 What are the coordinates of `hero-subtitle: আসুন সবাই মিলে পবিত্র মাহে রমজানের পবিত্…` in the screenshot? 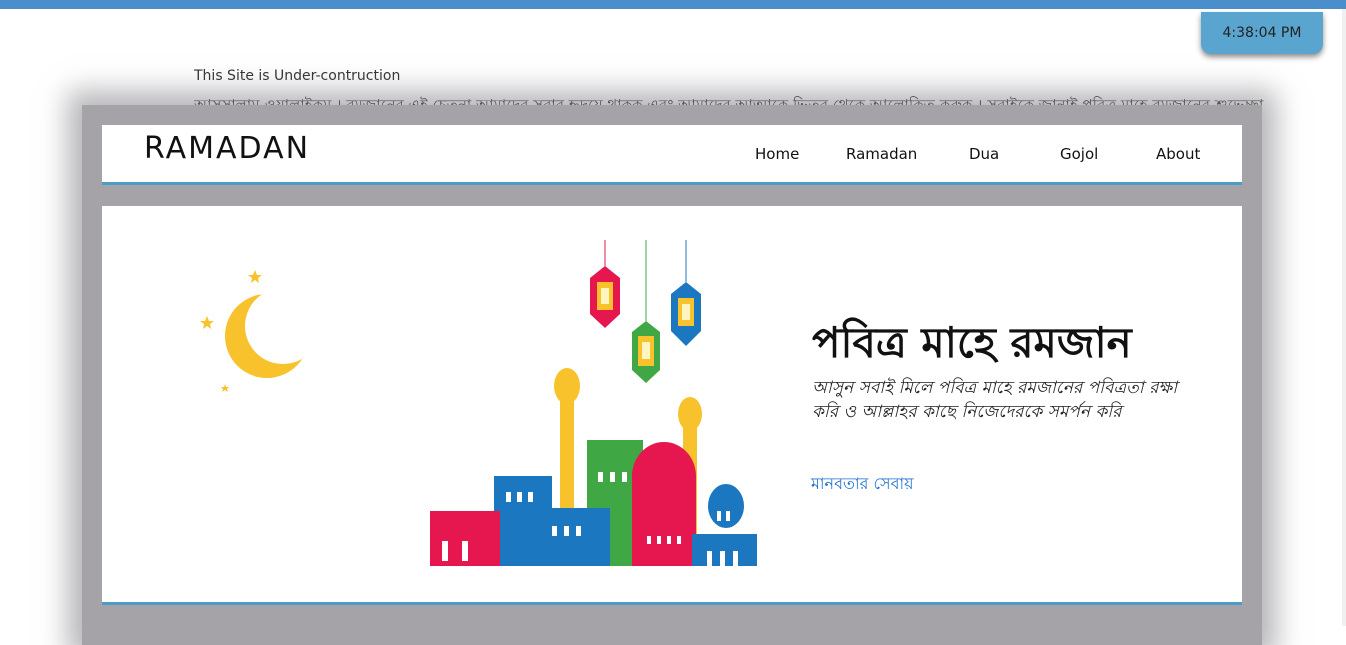 It's located at (995, 400).